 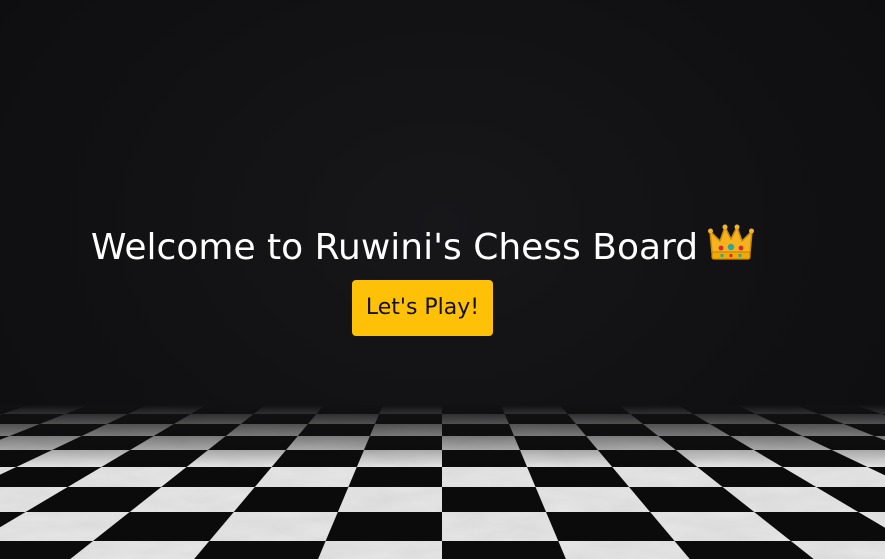 What do you see at coordinates (394, 247) in the screenshot?
I see `page-title-text: Welcome to Ruwini's Chess Board` at bounding box center [394, 247].